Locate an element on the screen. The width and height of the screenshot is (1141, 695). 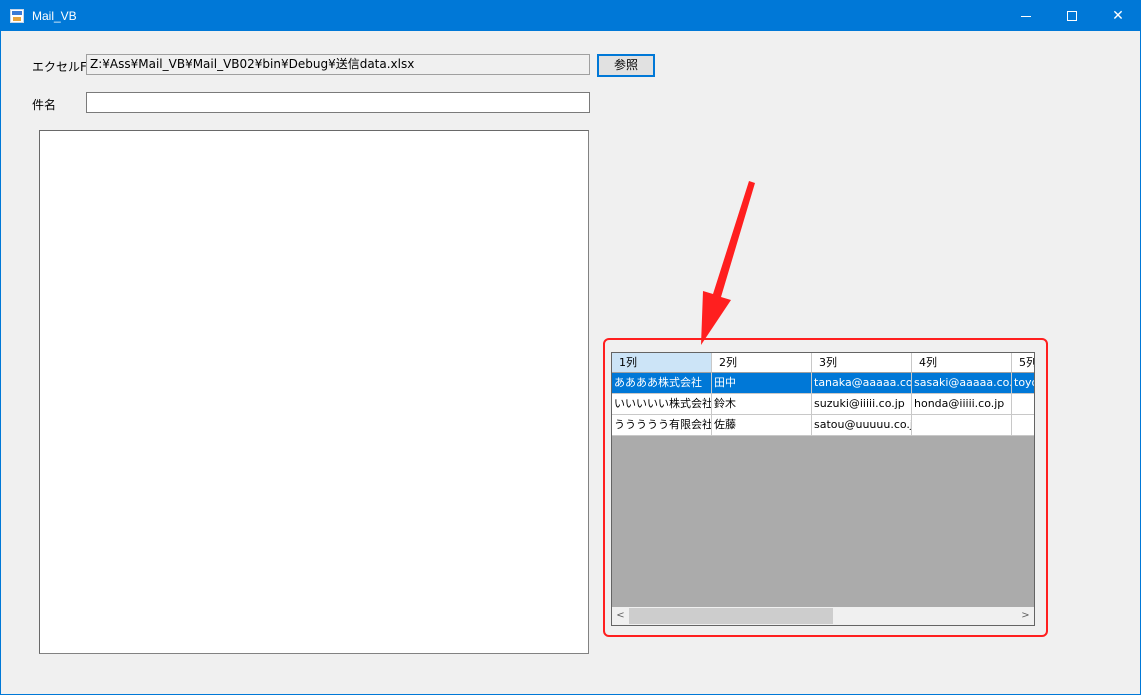
browse-button: 参照 is located at coordinates (626, 65).